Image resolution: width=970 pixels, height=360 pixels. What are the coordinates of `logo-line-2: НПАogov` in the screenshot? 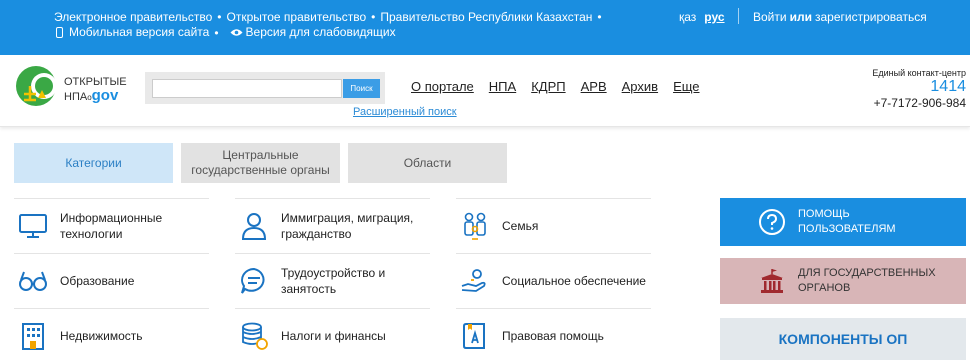 It's located at (91, 95).